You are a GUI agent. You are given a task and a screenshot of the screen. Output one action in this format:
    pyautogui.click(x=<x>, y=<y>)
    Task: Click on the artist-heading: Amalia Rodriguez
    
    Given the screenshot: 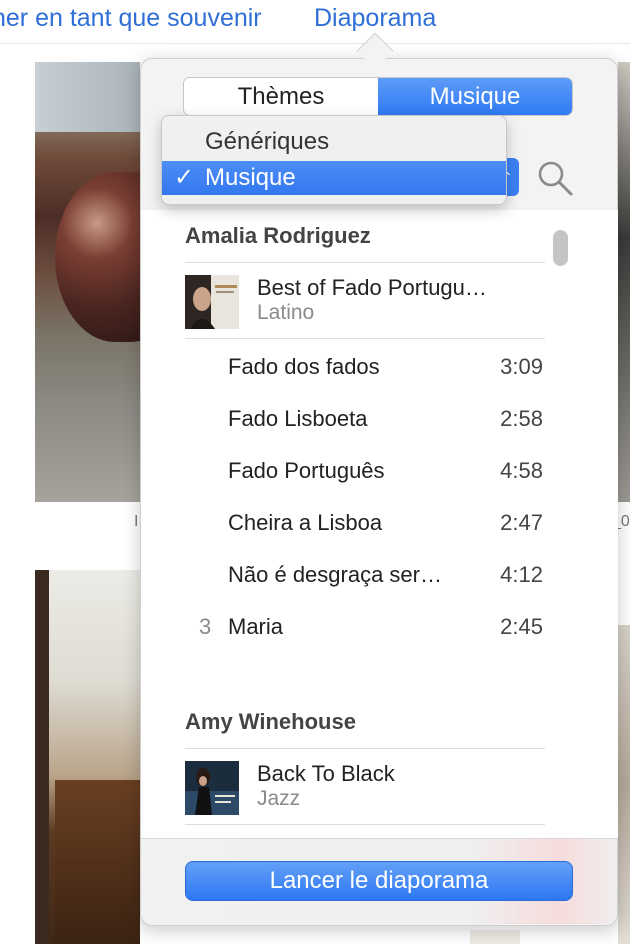 What is the action you would take?
    pyautogui.click(x=278, y=235)
    